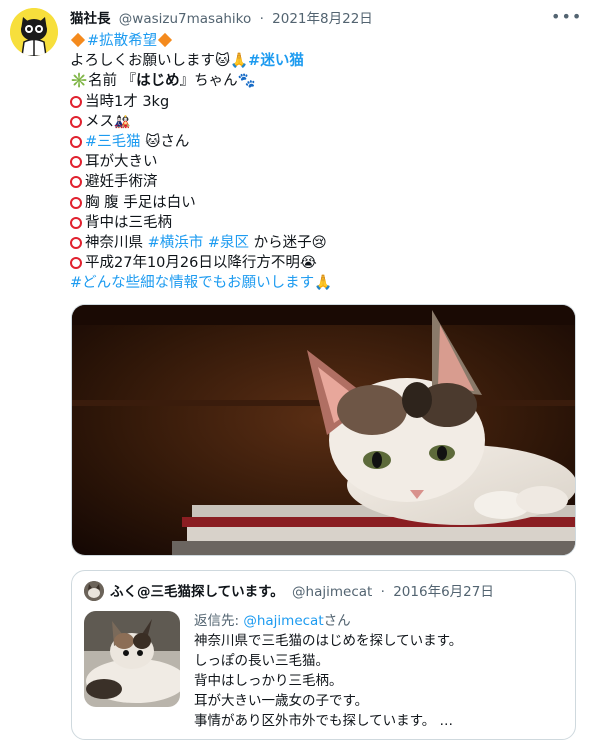 This screenshot has width=589, height=753. I want to click on tweet-line: 』ちゃん🐾, so click(217, 81).